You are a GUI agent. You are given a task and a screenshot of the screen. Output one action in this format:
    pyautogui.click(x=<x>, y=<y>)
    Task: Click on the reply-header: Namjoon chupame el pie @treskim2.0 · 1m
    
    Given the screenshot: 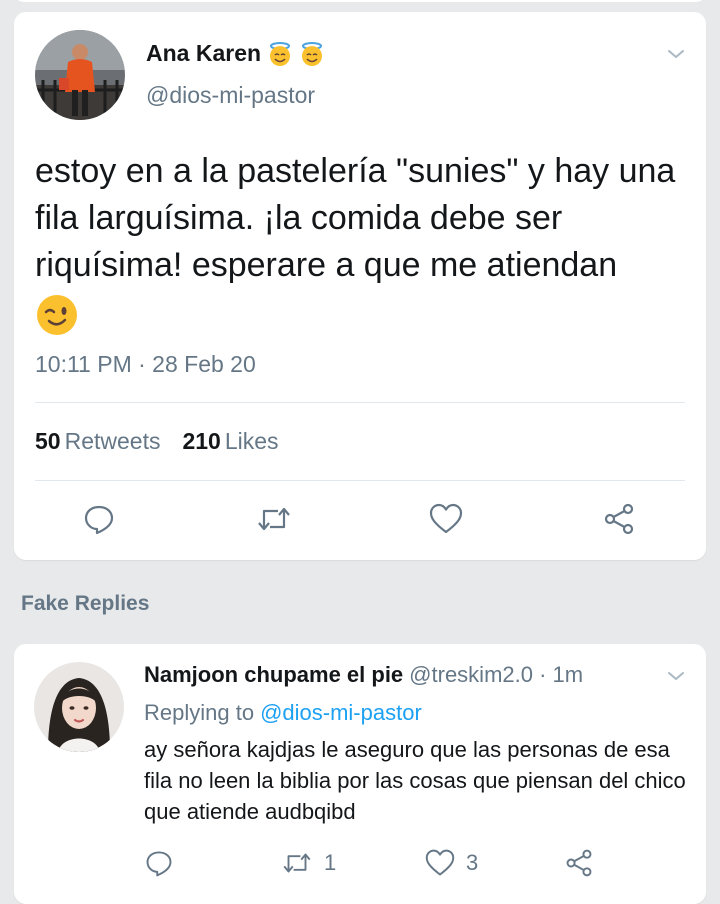 What is the action you would take?
    pyautogui.click(x=363, y=675)
    